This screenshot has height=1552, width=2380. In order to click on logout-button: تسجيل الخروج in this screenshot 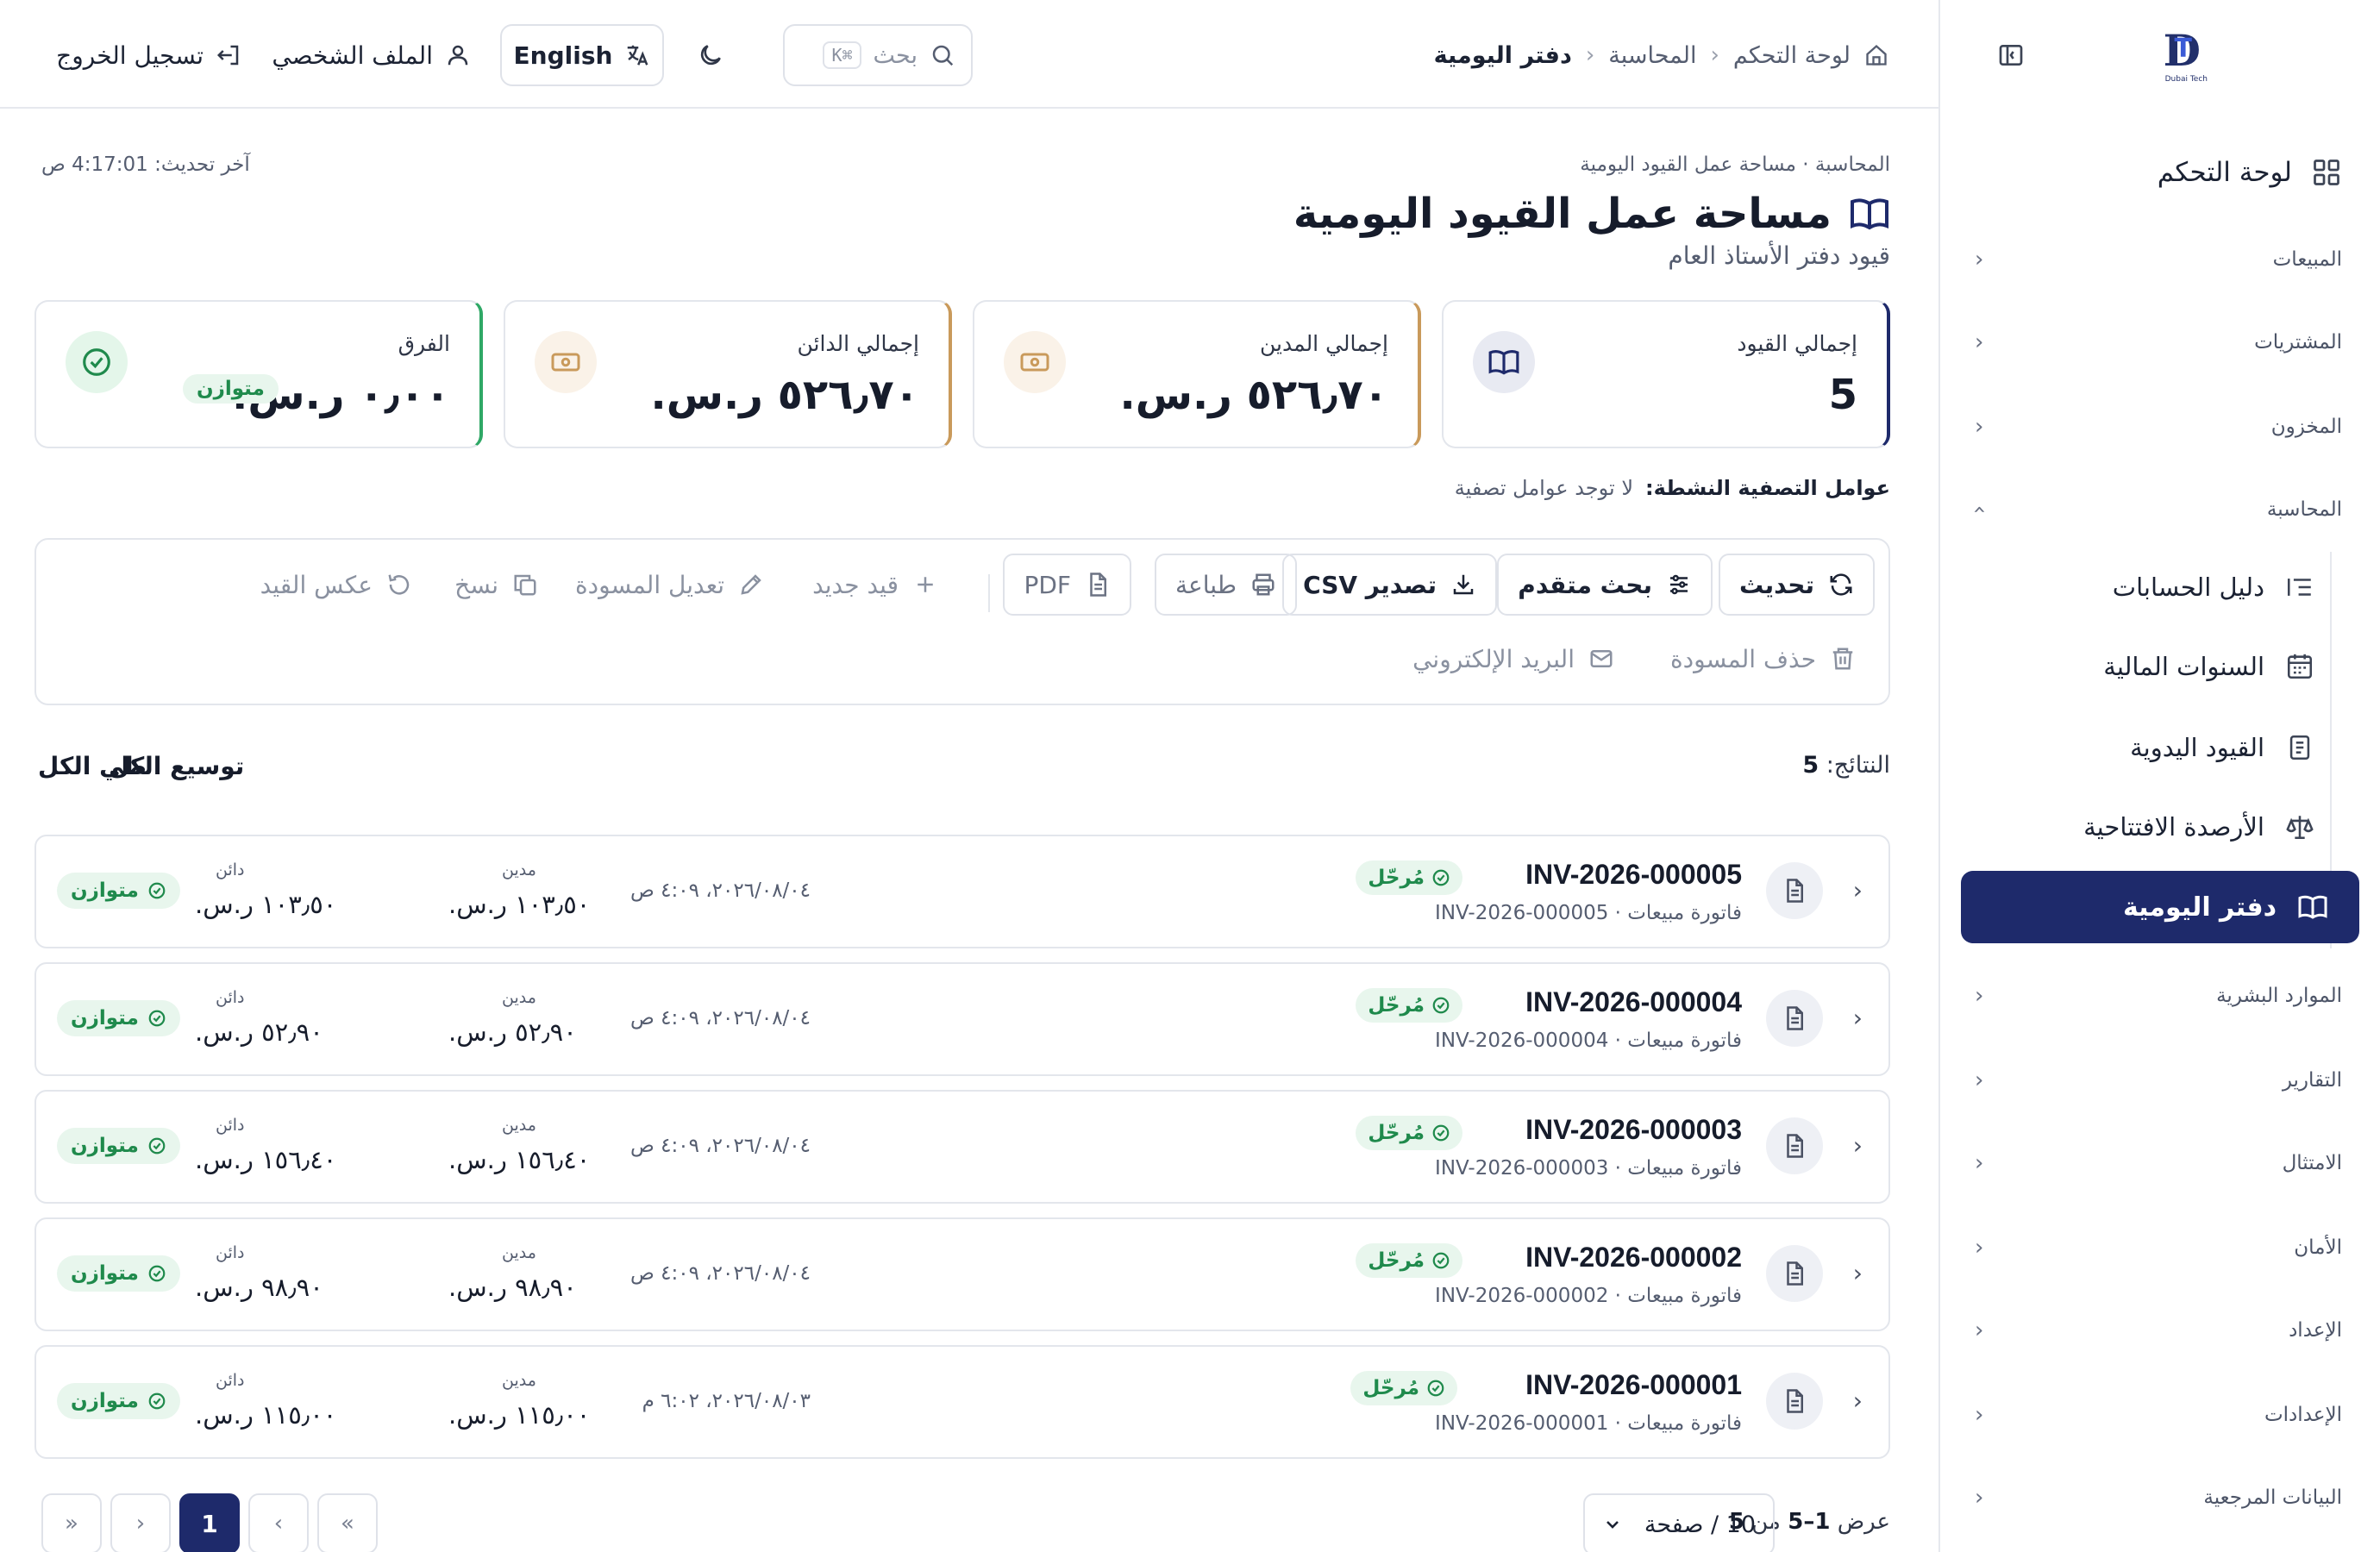, I will do `click(149, 55)`.